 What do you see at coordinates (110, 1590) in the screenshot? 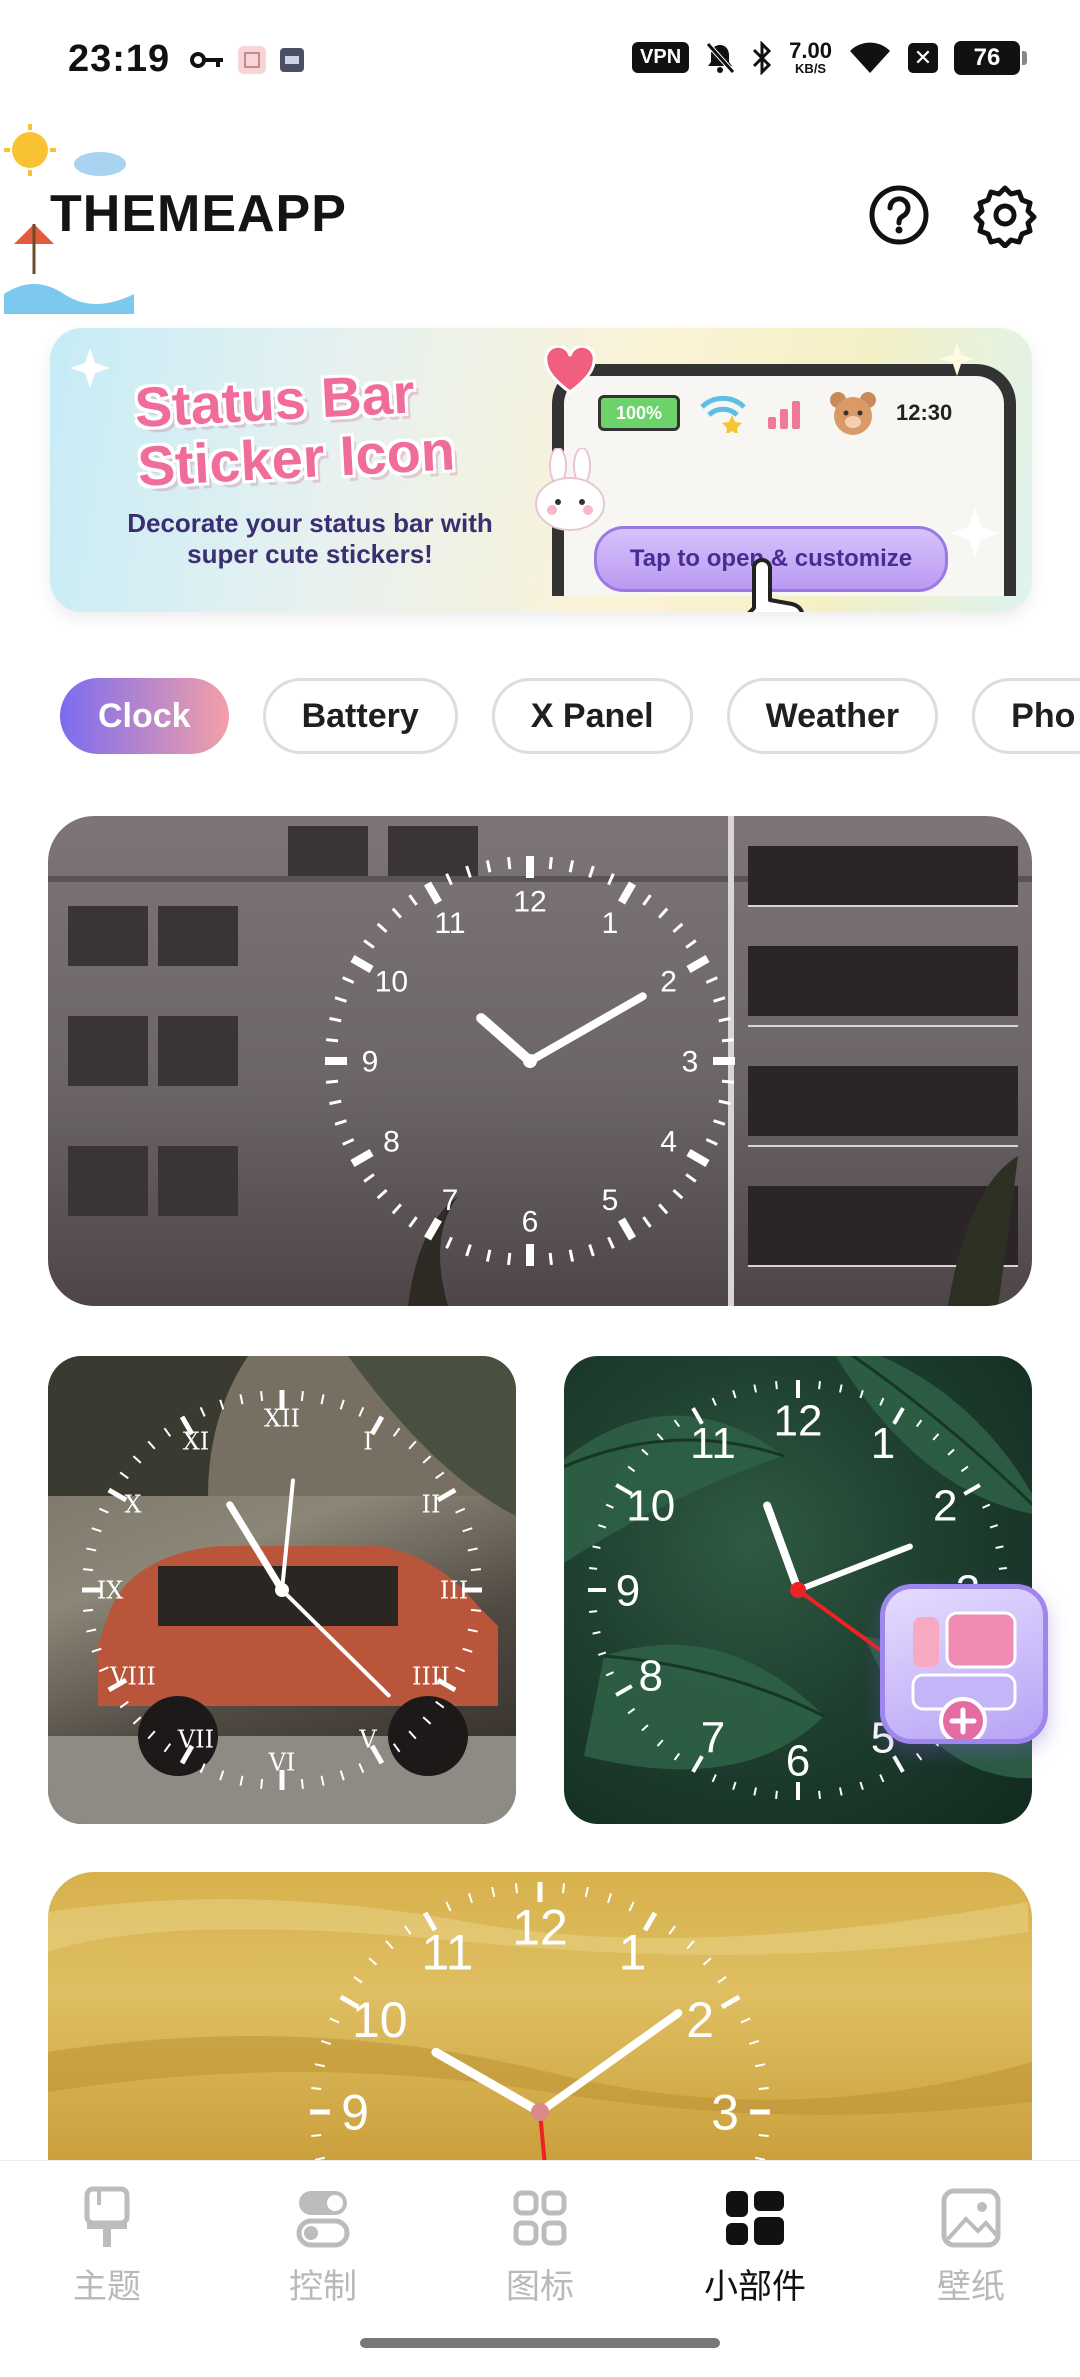
I see `clock-number: IX` at bounding box center [110, 1590].